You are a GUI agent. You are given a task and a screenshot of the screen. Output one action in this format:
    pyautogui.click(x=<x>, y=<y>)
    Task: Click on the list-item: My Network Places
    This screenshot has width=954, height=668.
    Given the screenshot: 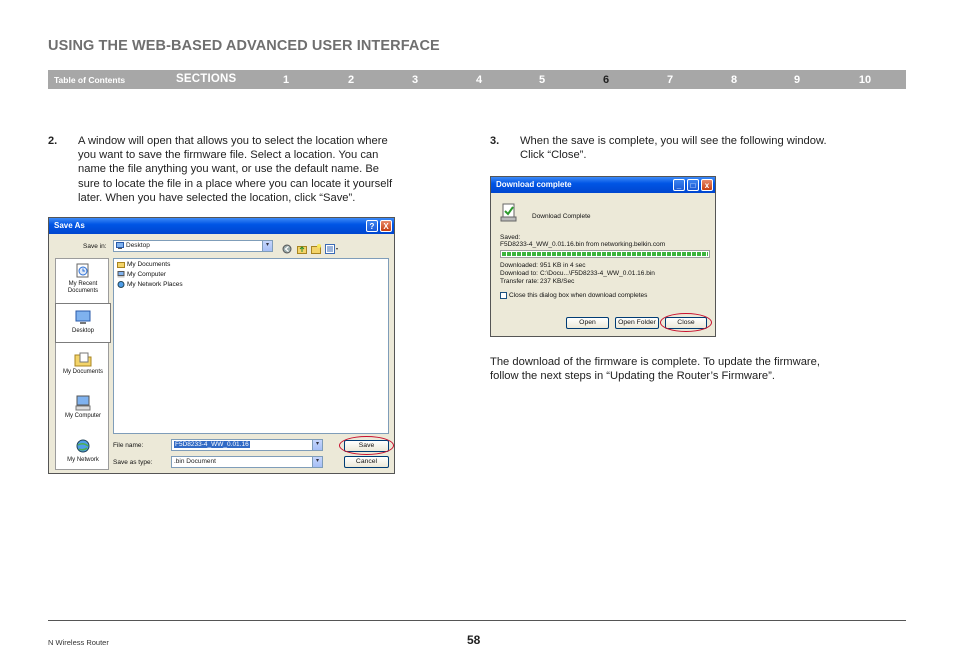 What is the action you would take?
    pyautogui.click(x=150, y=284)
    